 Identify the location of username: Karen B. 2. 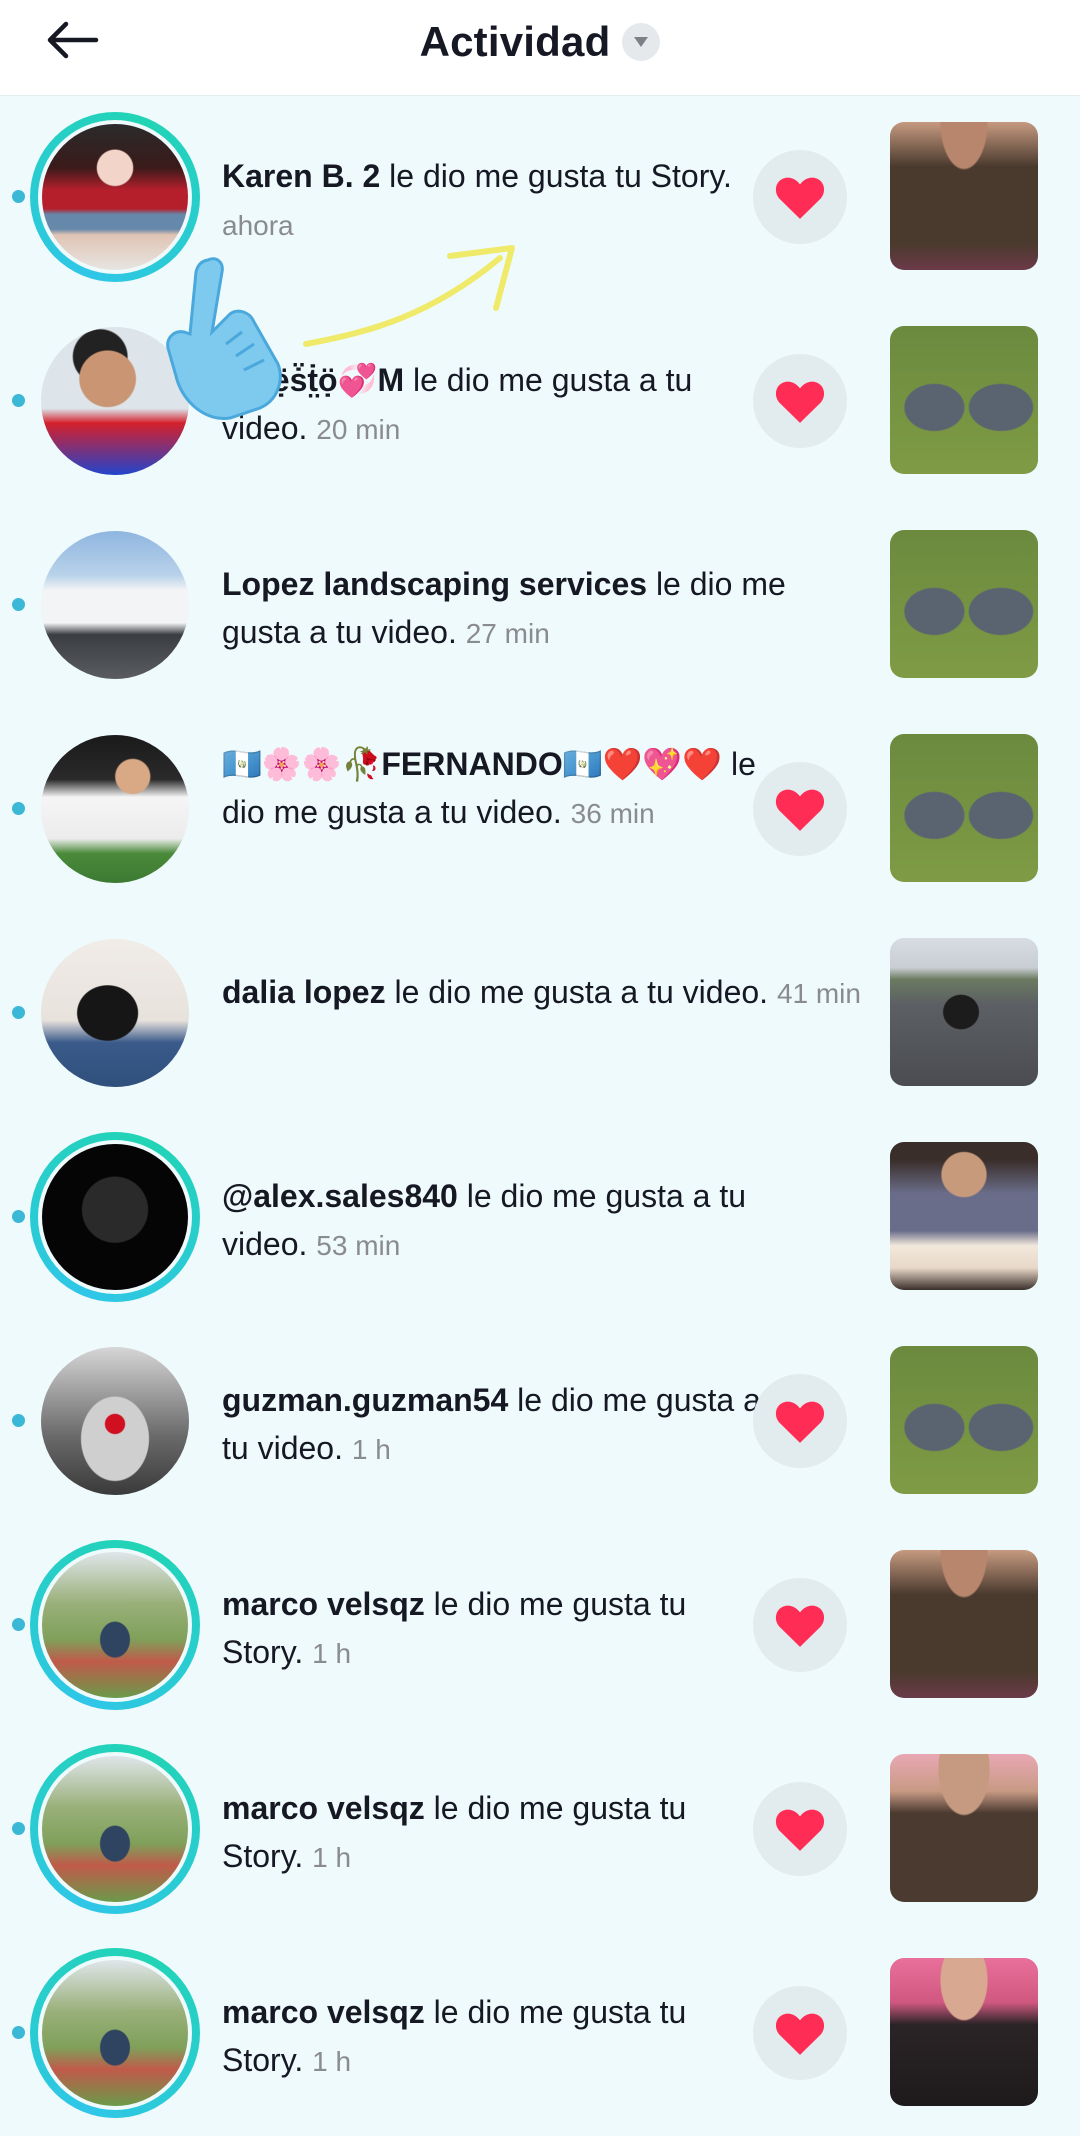
(301, 176).